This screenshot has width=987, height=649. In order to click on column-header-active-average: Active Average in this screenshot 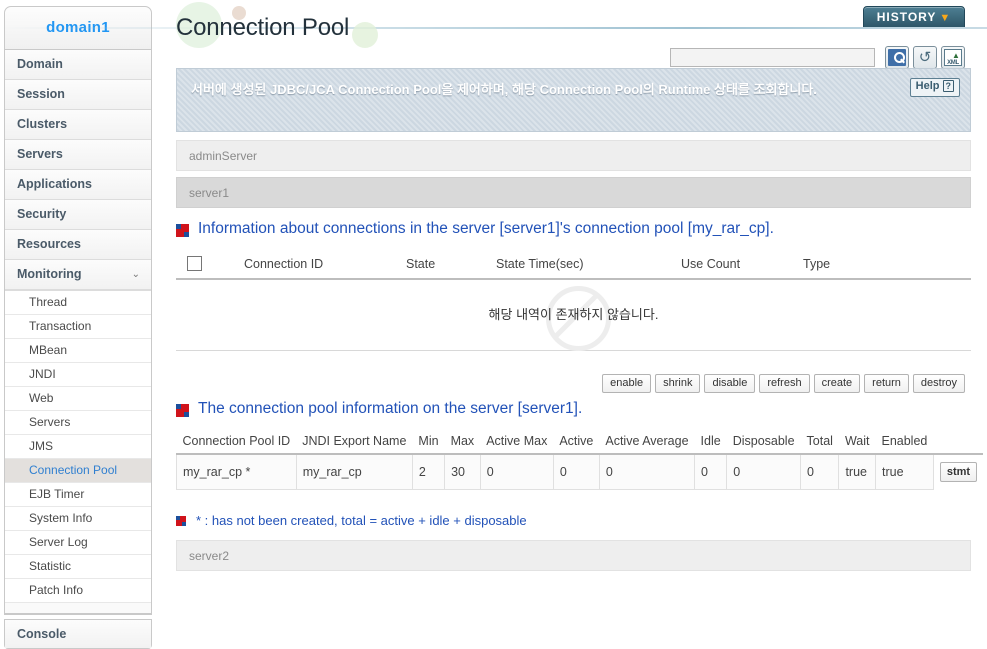, I will do `click(647, 443)`.